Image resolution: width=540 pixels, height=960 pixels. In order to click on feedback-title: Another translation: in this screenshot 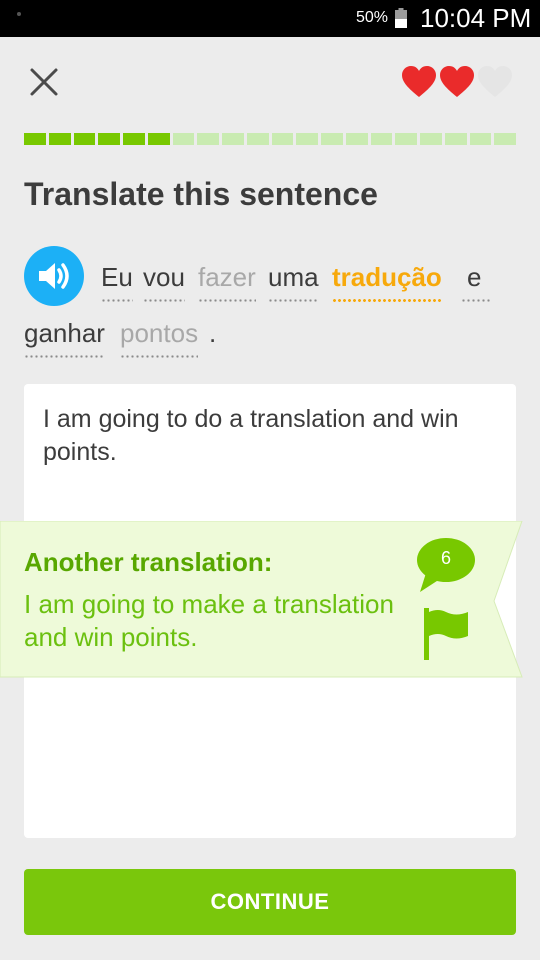, I will do `click(148, 562)`.